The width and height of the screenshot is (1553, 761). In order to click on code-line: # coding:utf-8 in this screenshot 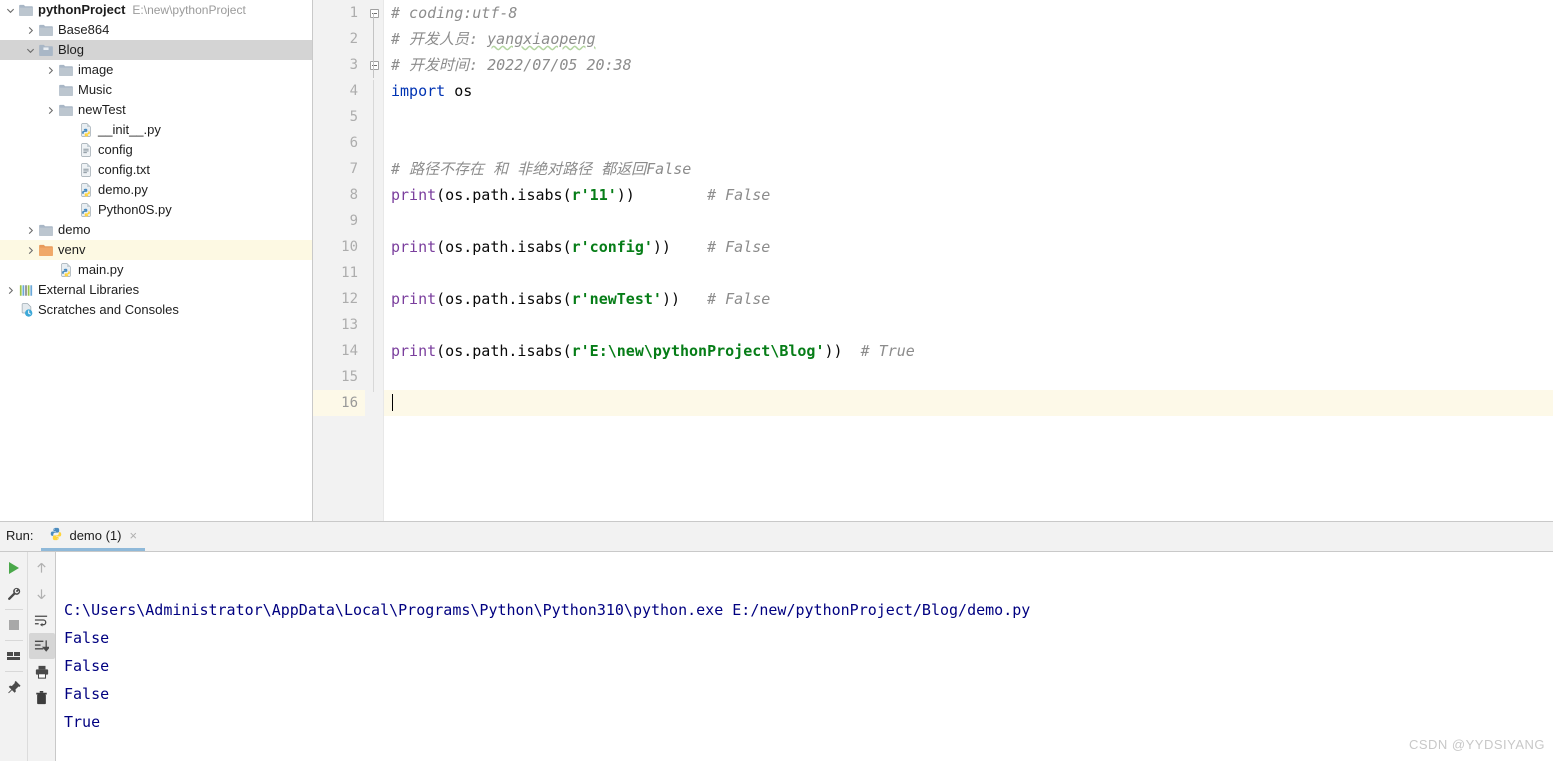, I will do `click(968, 13)`.